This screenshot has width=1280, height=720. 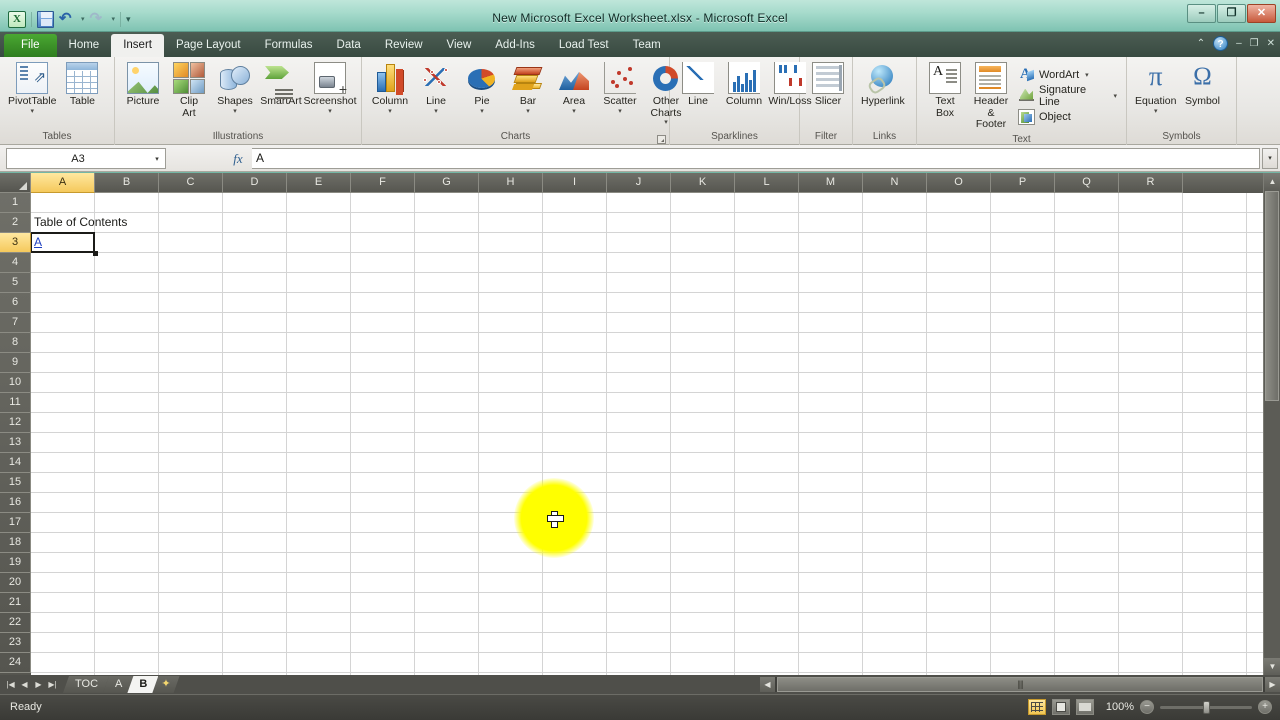 I want to click on column-header-P: P, so click(x=1023, y=183).